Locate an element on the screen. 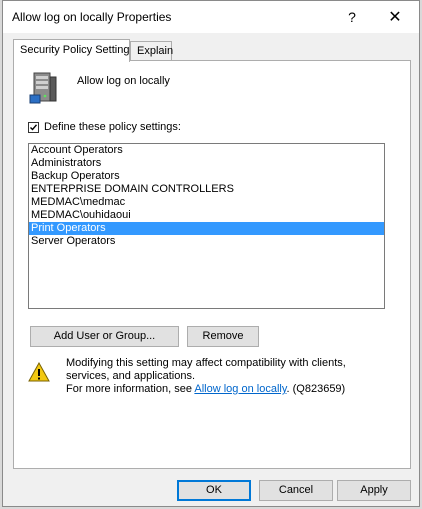  tab-security-policy-setting: Security Policy Setting is located at coordinates (71, 50).